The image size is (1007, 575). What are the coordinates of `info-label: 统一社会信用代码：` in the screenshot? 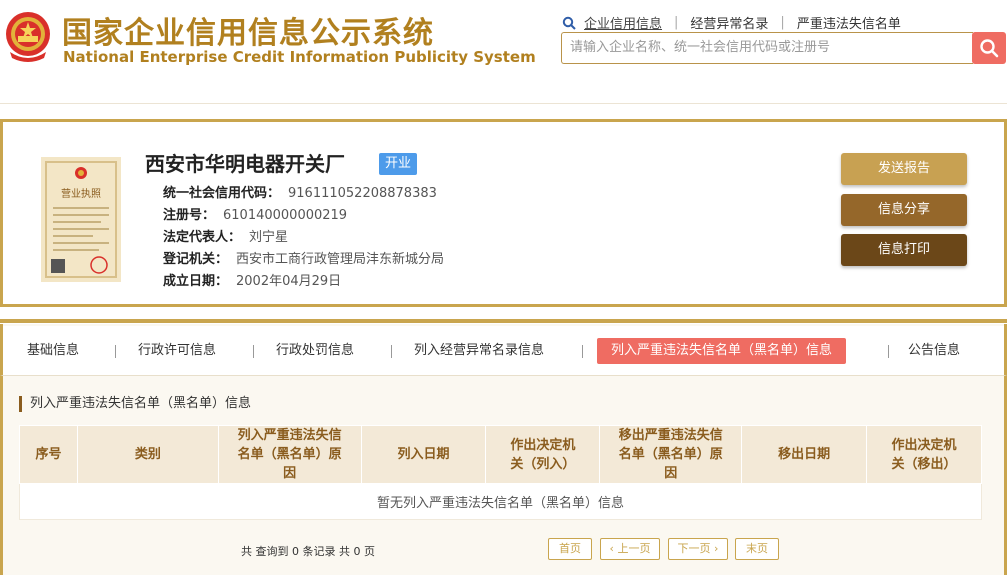 It's located at (222, 193).